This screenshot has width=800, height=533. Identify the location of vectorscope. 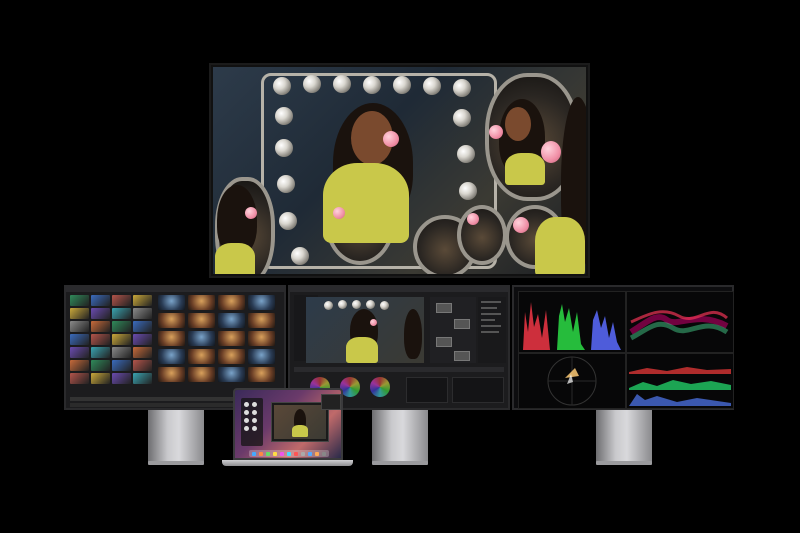
(572, 381).